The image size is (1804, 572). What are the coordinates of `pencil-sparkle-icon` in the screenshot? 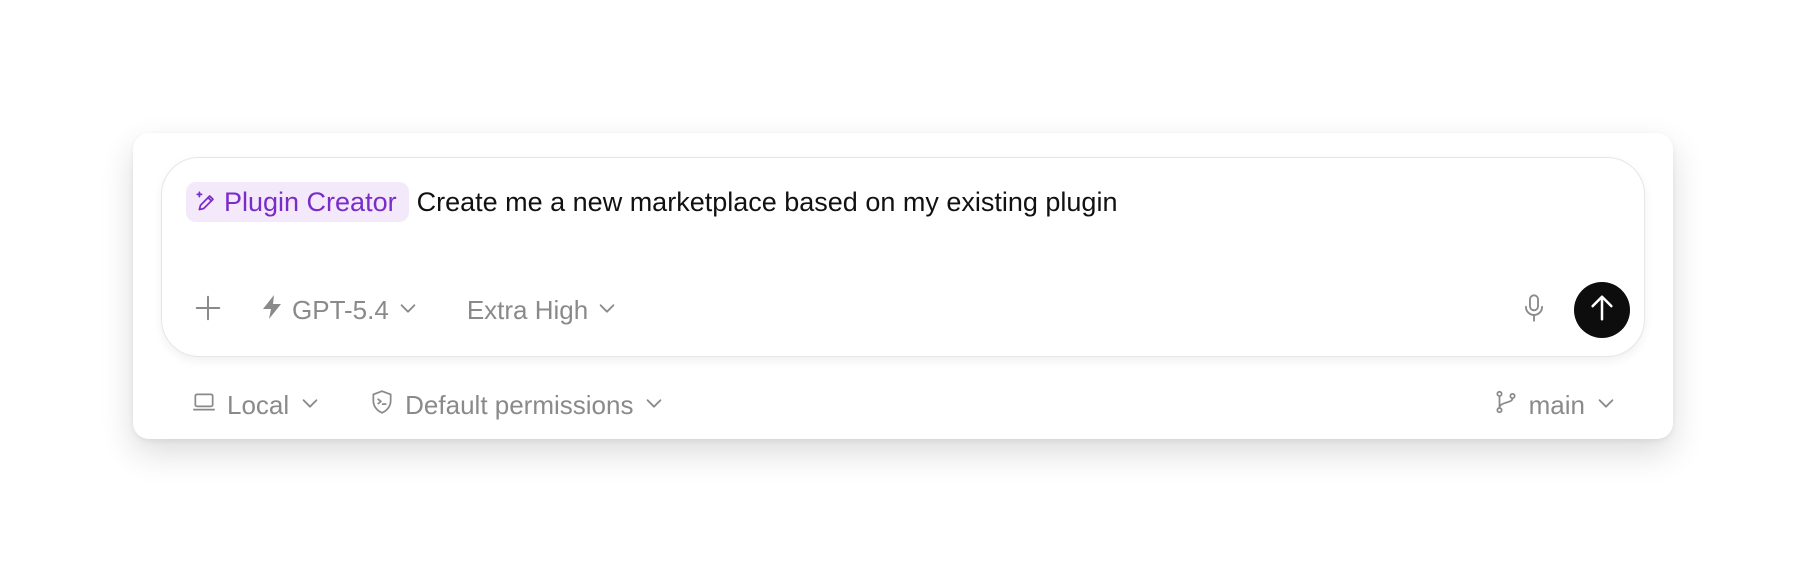 It's located at (207, 202).